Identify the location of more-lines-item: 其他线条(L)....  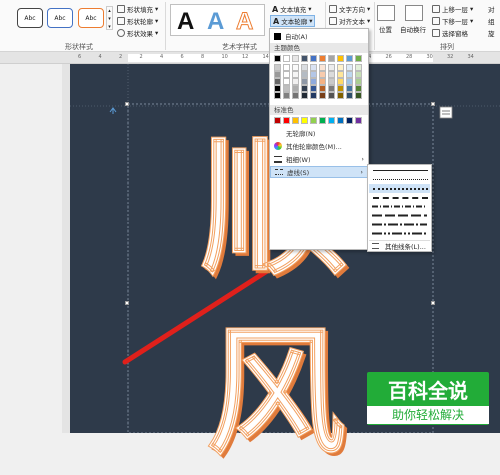
(399, 245).